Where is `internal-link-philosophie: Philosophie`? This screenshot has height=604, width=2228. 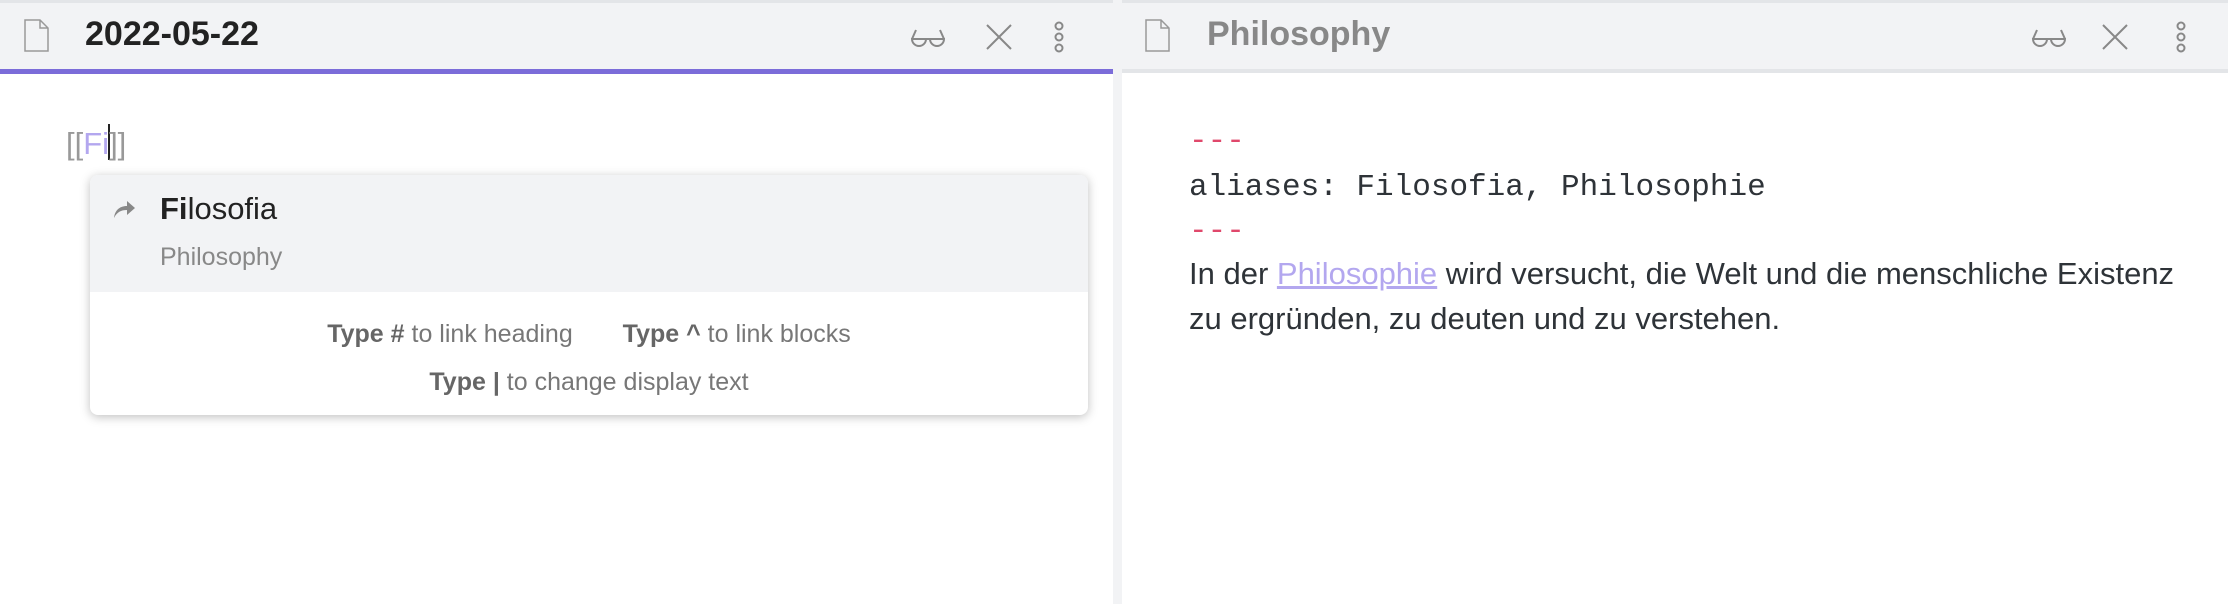 internal-link-philosophie: Philosophie is located at coordinates (1357, 273).